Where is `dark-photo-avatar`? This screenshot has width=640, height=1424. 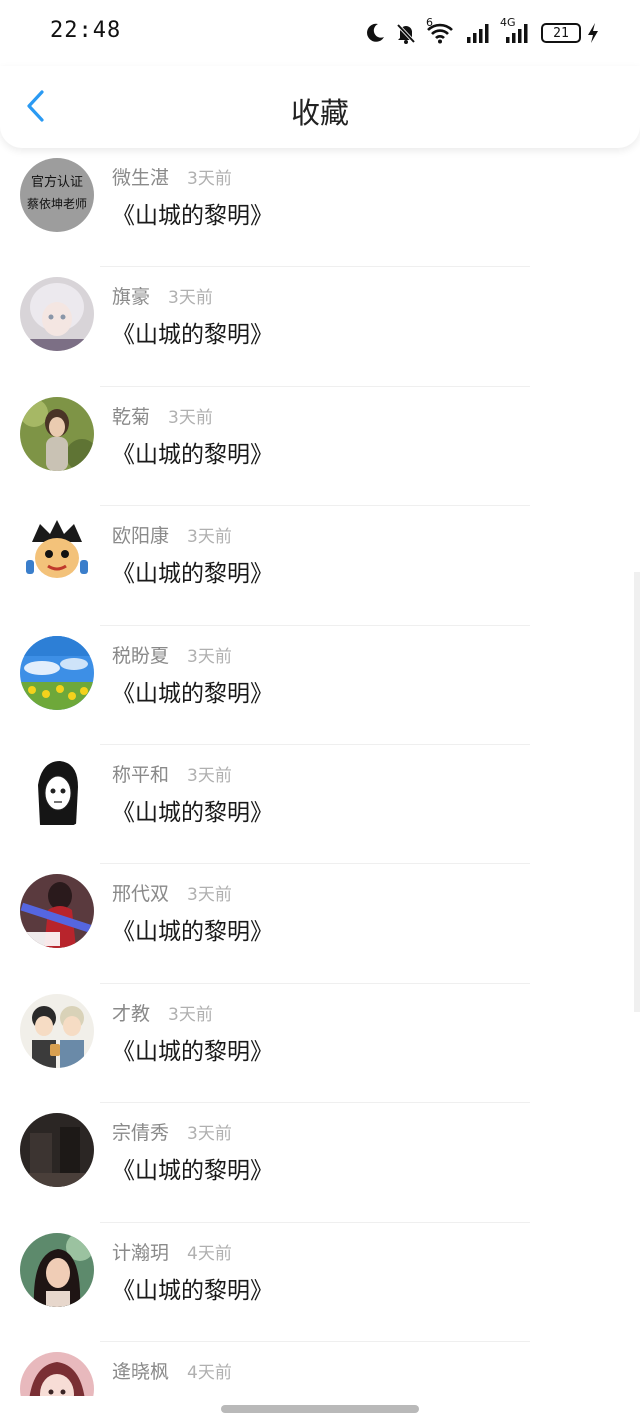
dark-photo-avatar is located at coordinates (57, 1150).